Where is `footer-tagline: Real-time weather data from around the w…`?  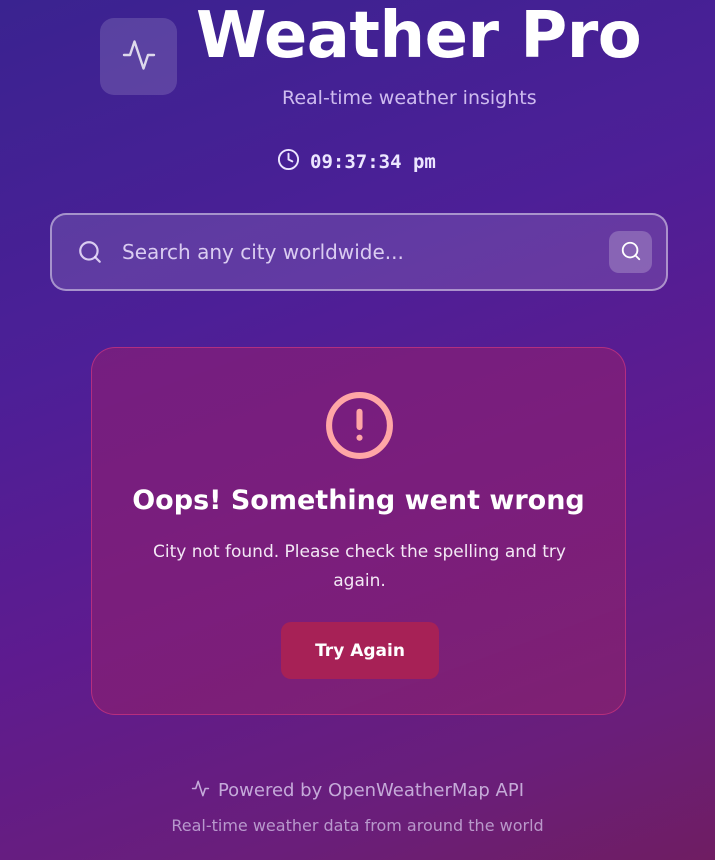 footer-tagline: Real-time weather data from around the w… is located at coordinates (357, 825).